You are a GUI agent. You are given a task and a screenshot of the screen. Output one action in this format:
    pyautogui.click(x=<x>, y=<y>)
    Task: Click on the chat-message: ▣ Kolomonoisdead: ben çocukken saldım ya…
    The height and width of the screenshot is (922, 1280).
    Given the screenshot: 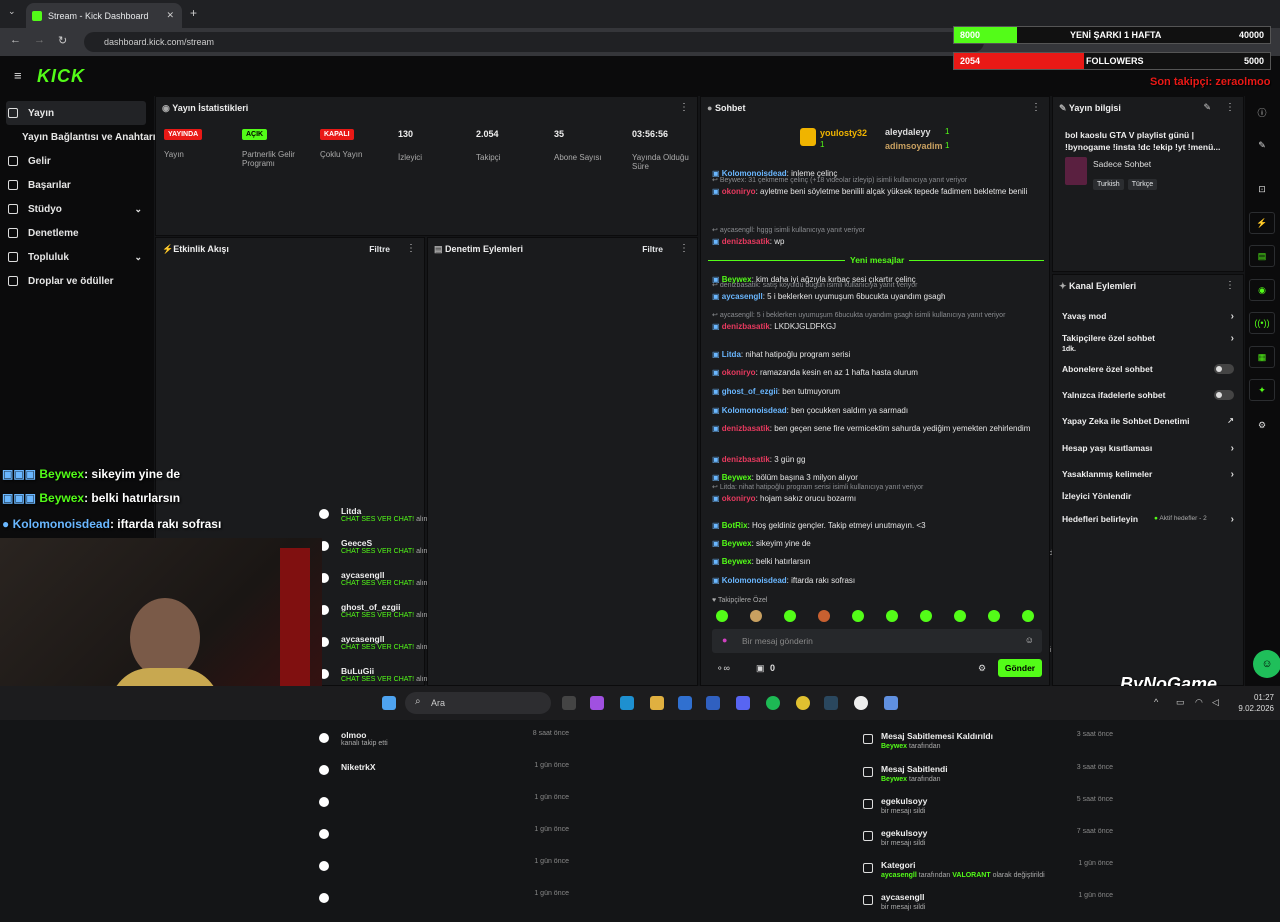 What is the action you would take?
    pyautogui.click(x=877, y=410)
    